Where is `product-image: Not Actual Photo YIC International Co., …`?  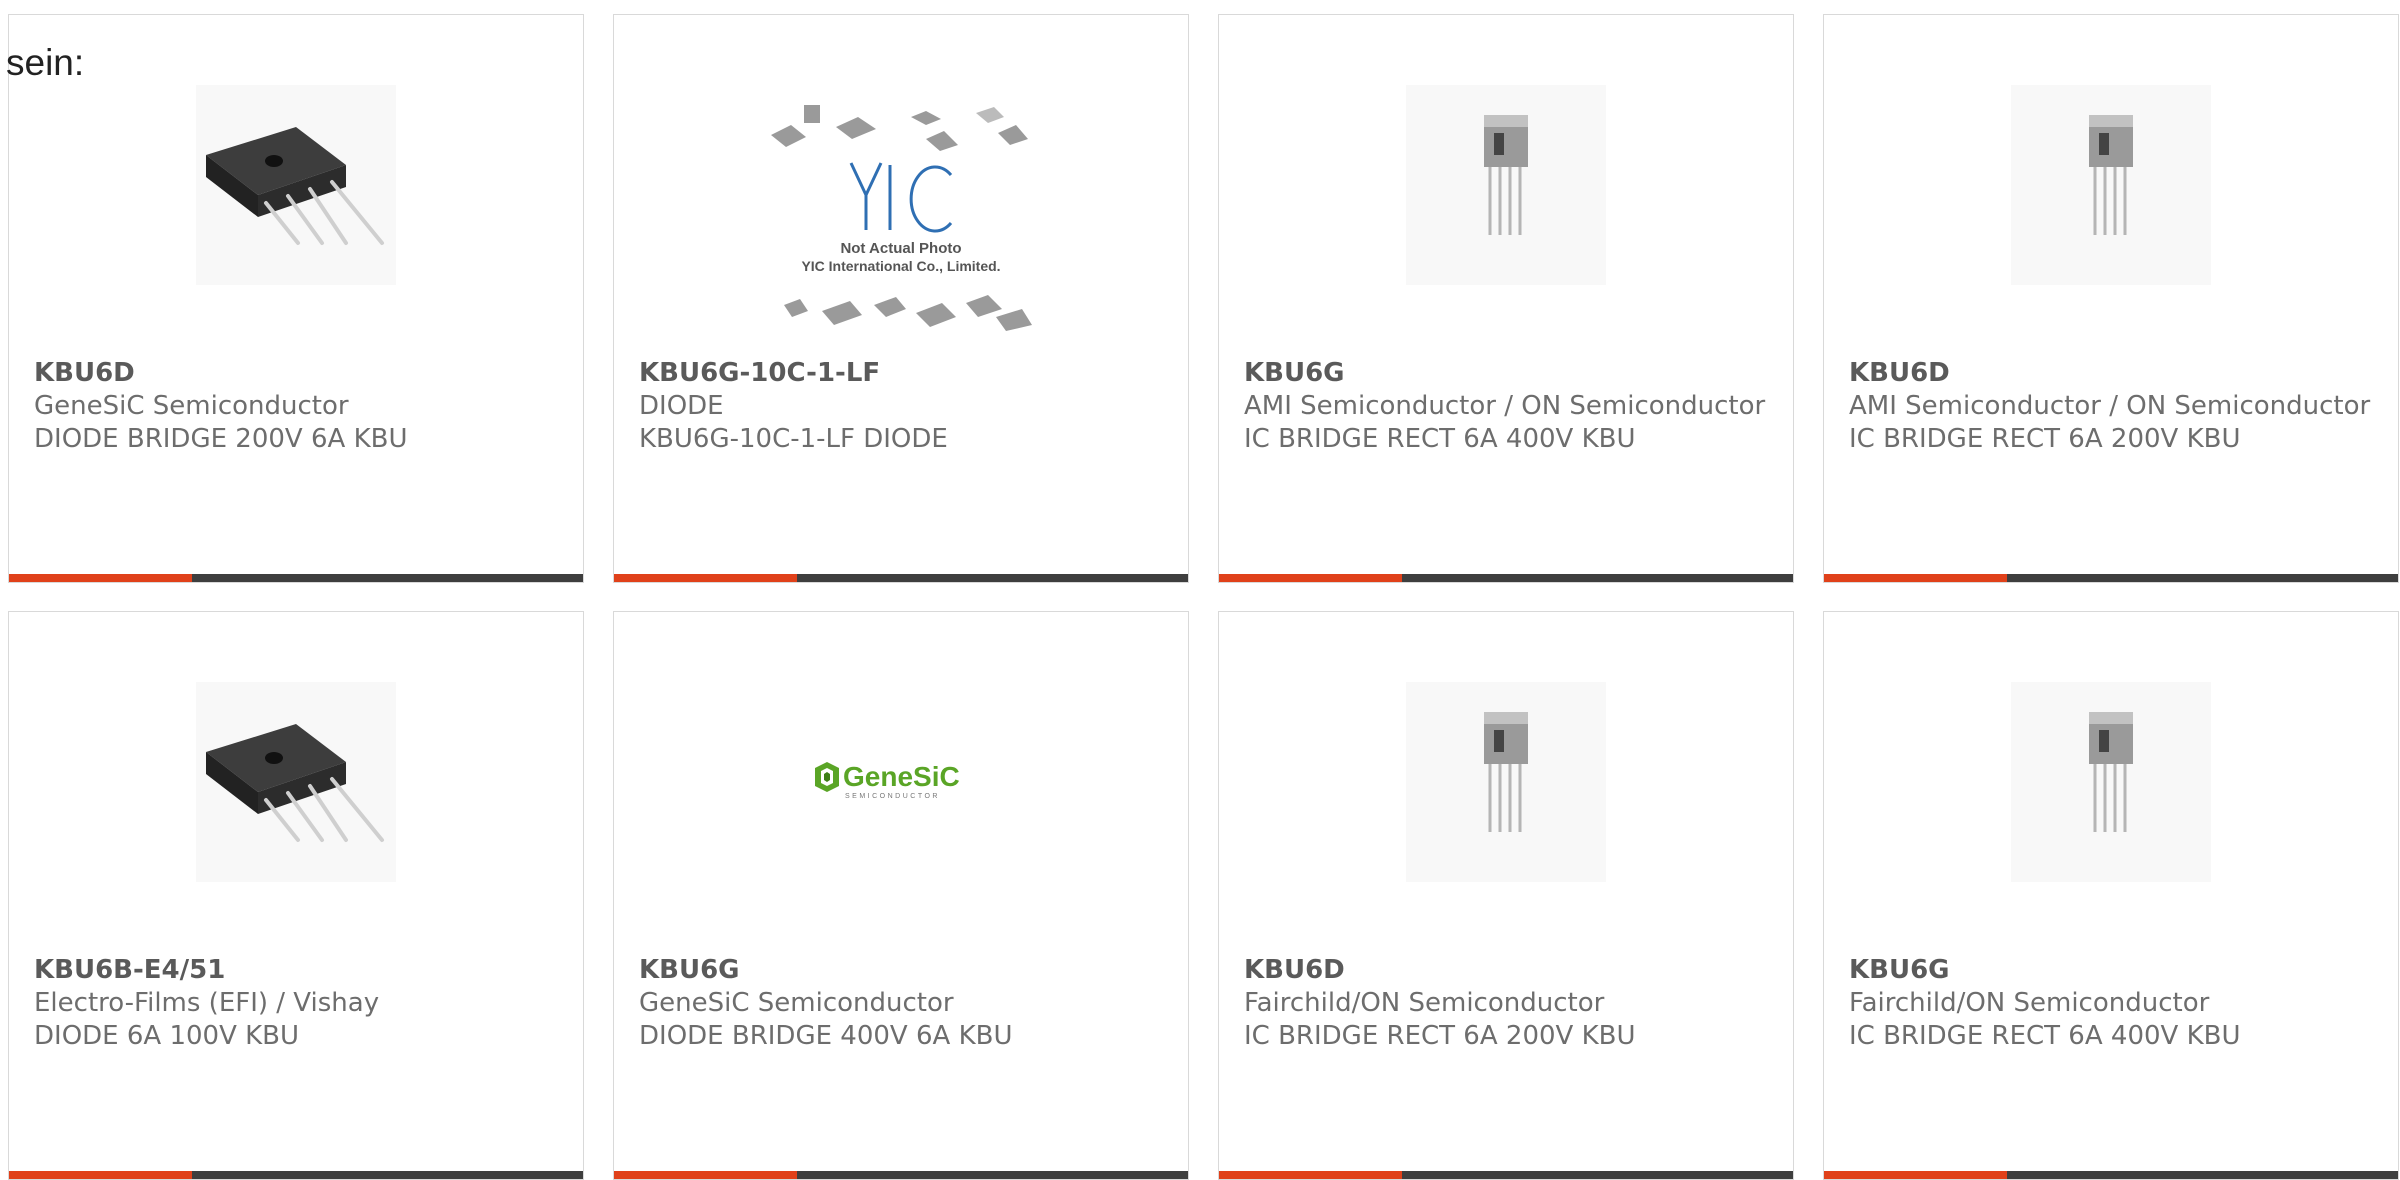
product-image: Not Actual Photo YIC International Co., … is located at coordinates (901, 225).